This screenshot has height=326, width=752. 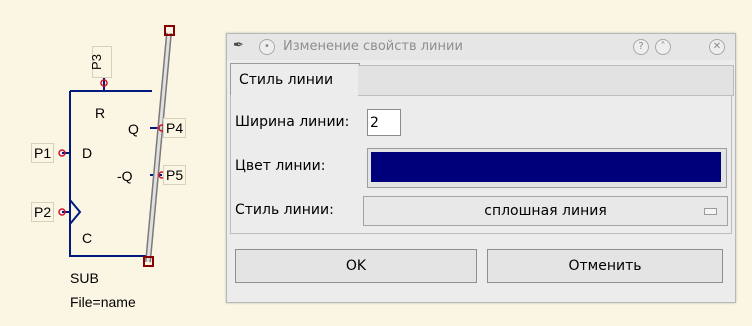 I want to click on sticky-icon: •, so click(x=267, y=47).